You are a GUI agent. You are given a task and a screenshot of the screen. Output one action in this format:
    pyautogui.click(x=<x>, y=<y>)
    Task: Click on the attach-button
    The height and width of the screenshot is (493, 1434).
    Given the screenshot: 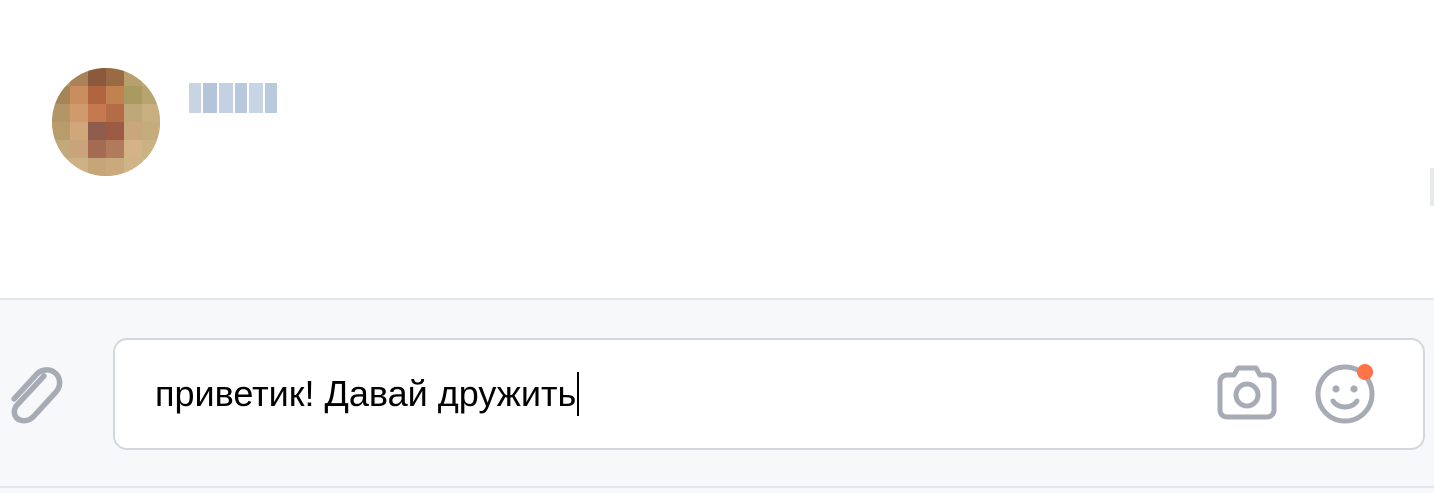 What is the action you would take?
    pyautogui.click(x=34, y=394)
    